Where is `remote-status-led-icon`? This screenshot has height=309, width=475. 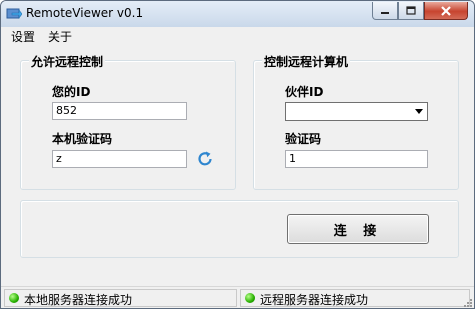
remote-status-led-icon is located at coordinates (250, 298).